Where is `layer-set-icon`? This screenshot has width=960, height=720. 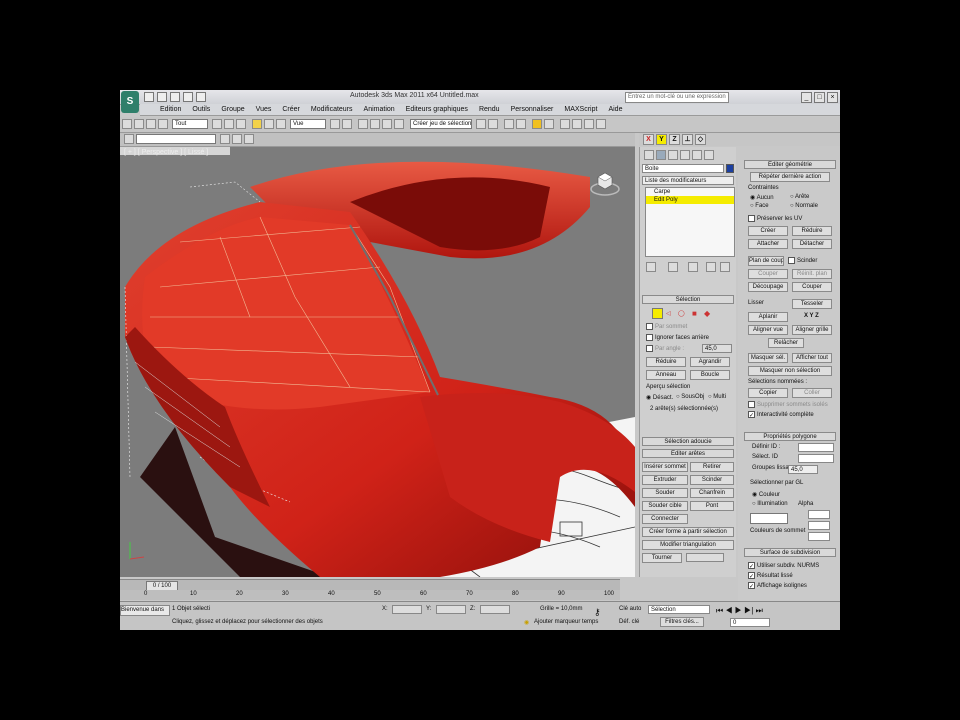 layer-set-icon is located at coordinates (249, 139).